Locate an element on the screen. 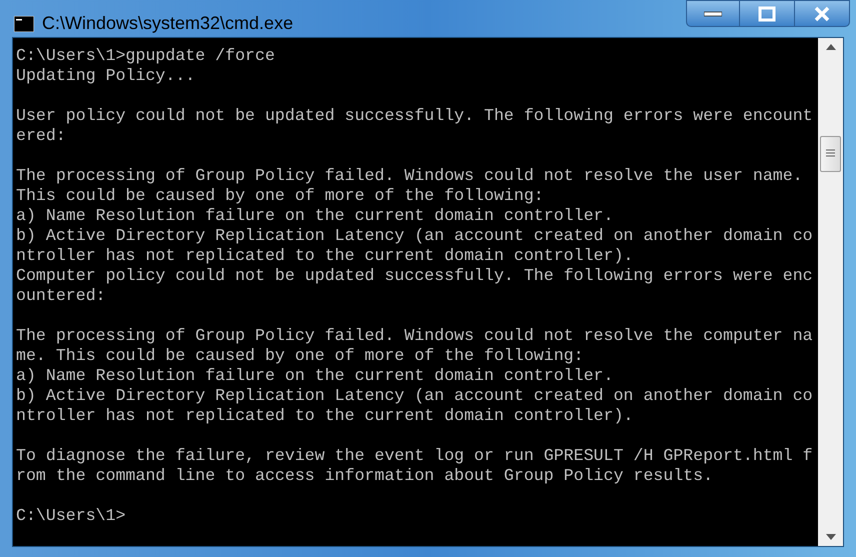  maximize-button is located at coordinates (767, 13).